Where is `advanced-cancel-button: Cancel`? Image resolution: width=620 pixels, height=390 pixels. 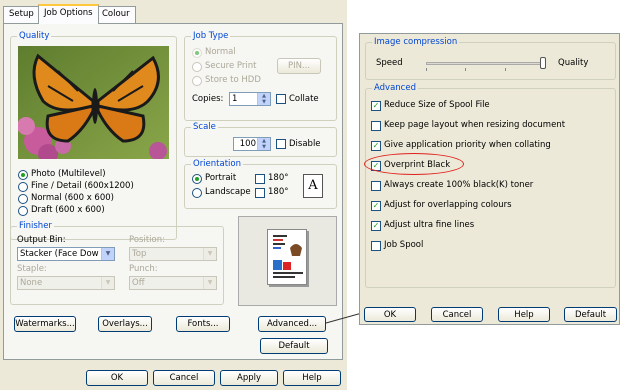 advanced-cancel-button: Cancel is located at coordinates (457, 314).